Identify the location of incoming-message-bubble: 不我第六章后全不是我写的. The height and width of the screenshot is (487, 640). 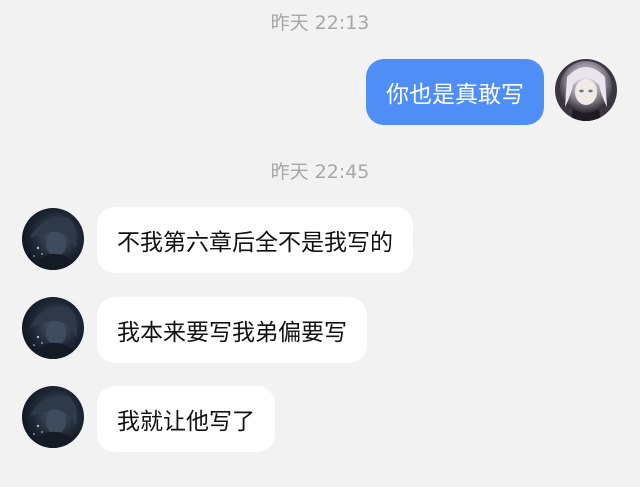
(255, 240).